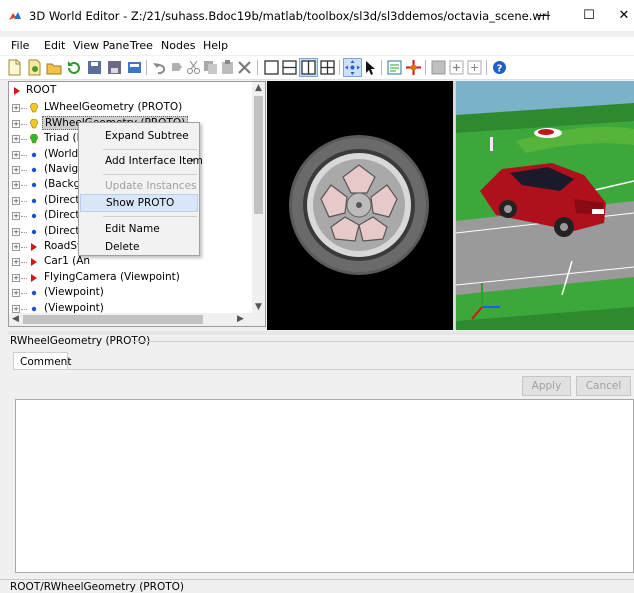 This screenshot has width=634, height=593. I want to click on navigate-icon, so click(352, 67).